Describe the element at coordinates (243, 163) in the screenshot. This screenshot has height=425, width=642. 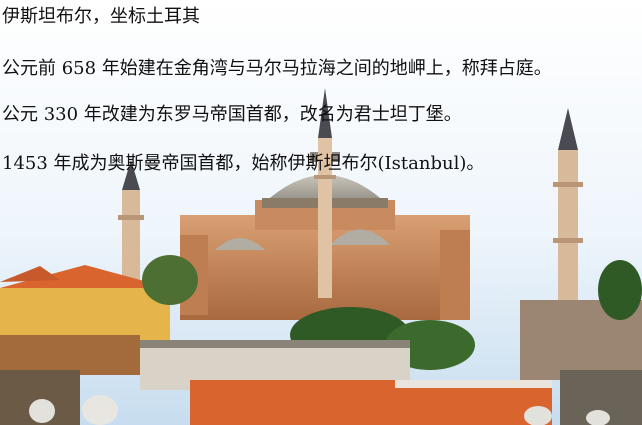
I see `caption-ottoman: 1453 年成为奥斯曼帝国首都，始称伊斯坦布尔(Istanbul)。` at that location.